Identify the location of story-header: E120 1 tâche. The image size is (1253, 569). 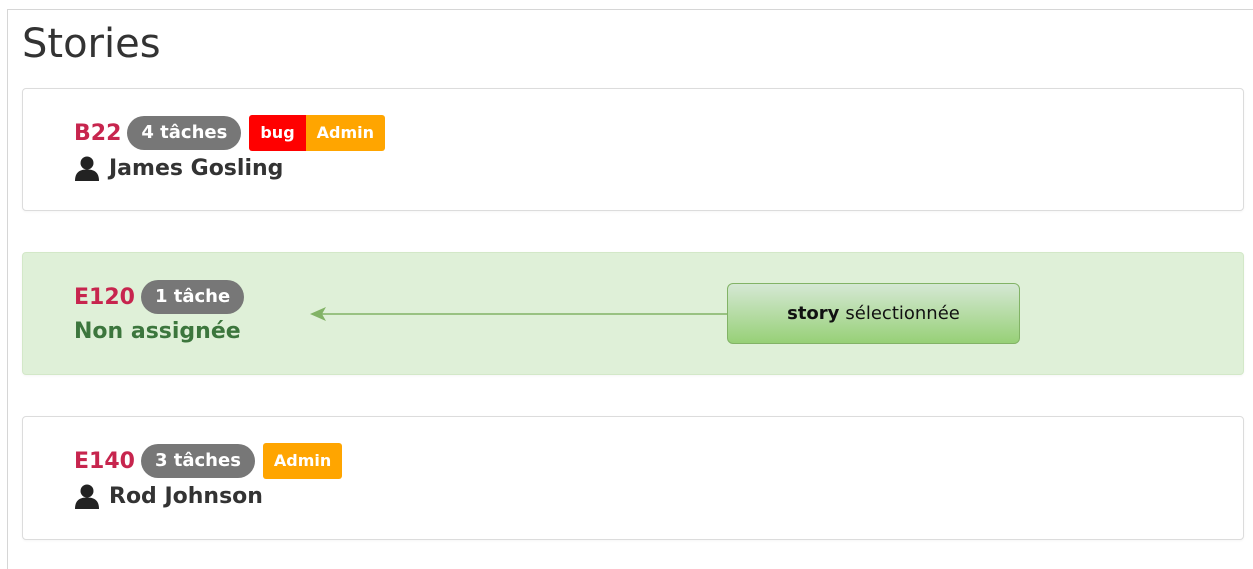
(163, 297).